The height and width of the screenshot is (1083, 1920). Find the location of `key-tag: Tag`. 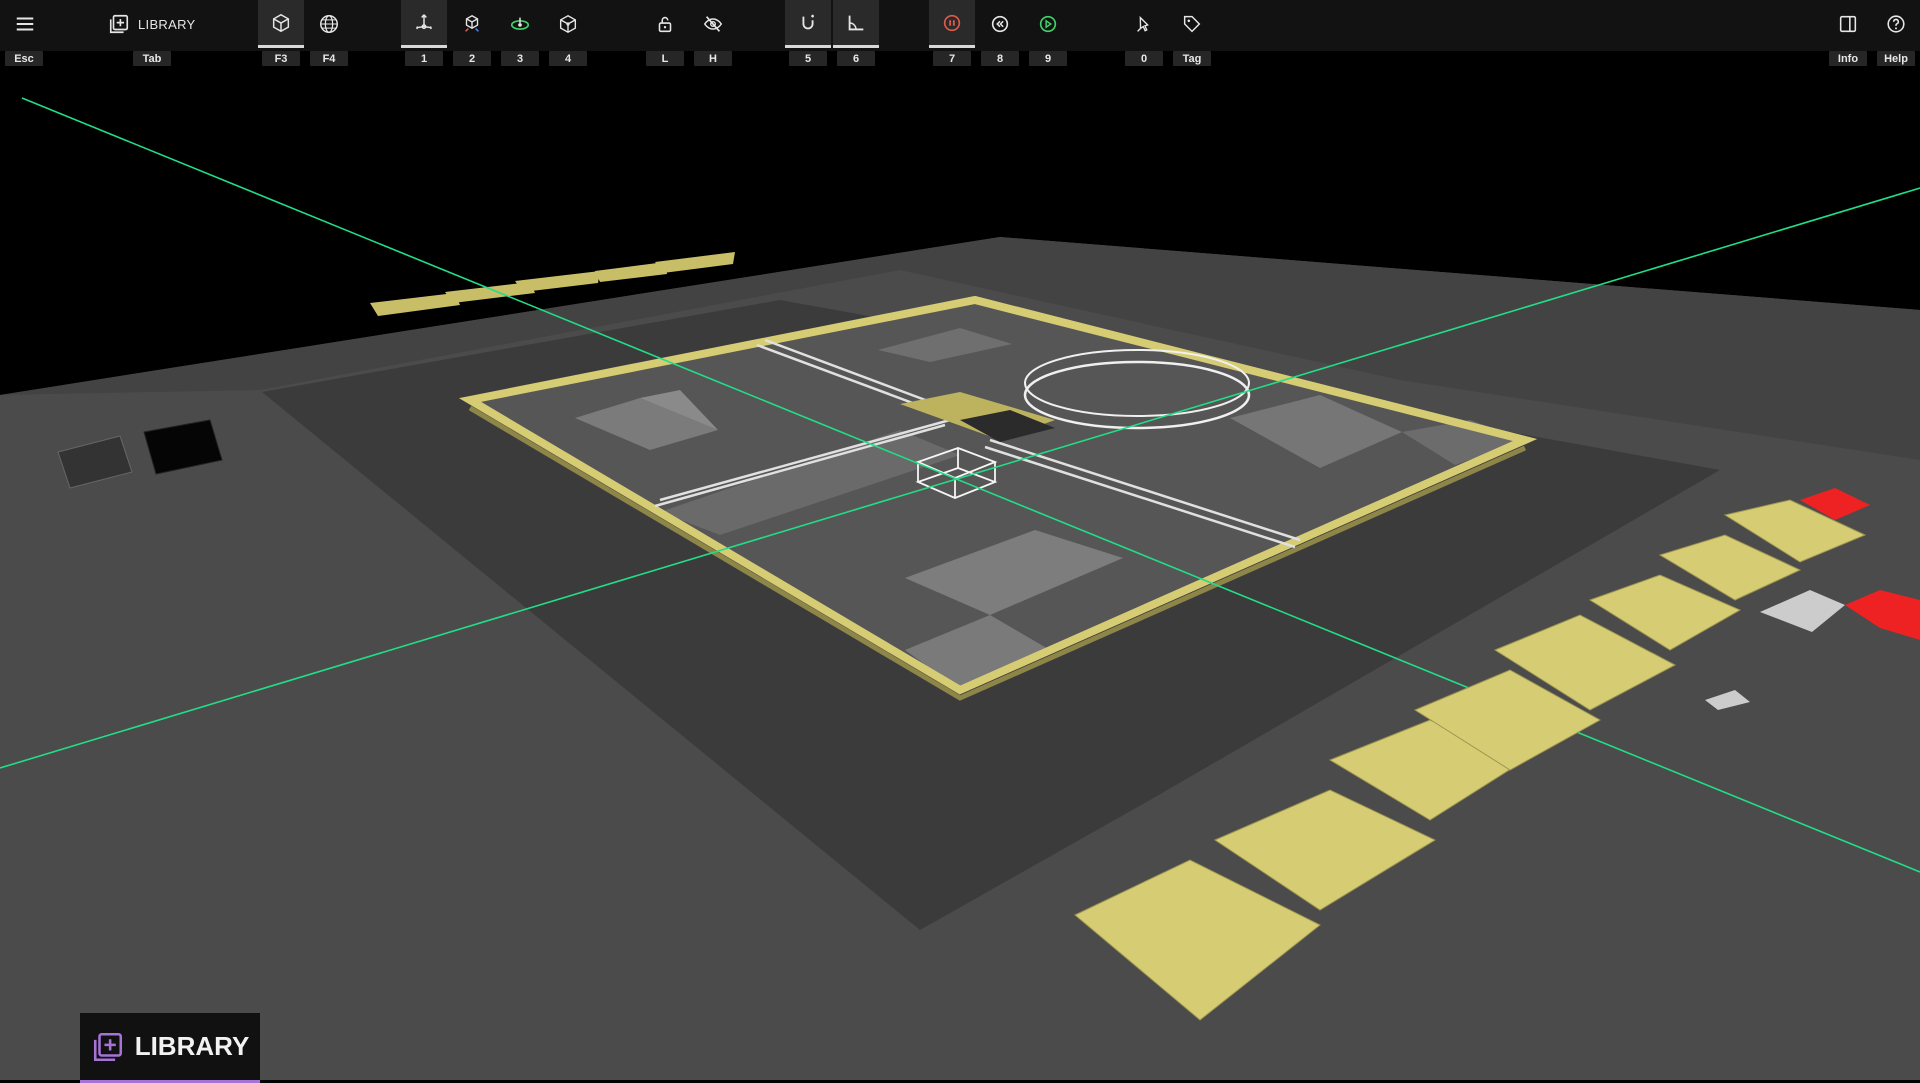

key-tag: Tag is located at coordinates (1192, 58).